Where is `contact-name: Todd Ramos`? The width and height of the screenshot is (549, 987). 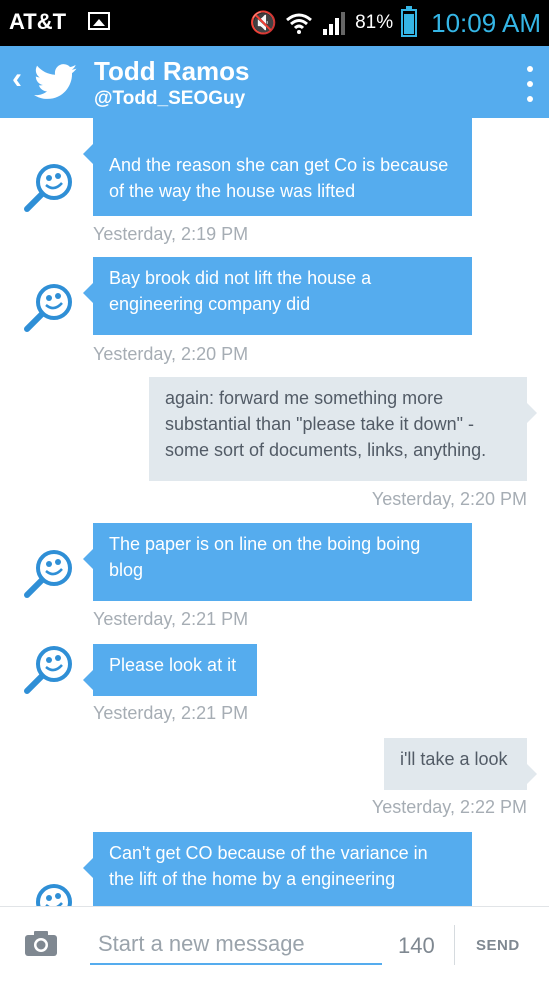
contact-name: Todd Ramos is located at coordinates (172, 71).